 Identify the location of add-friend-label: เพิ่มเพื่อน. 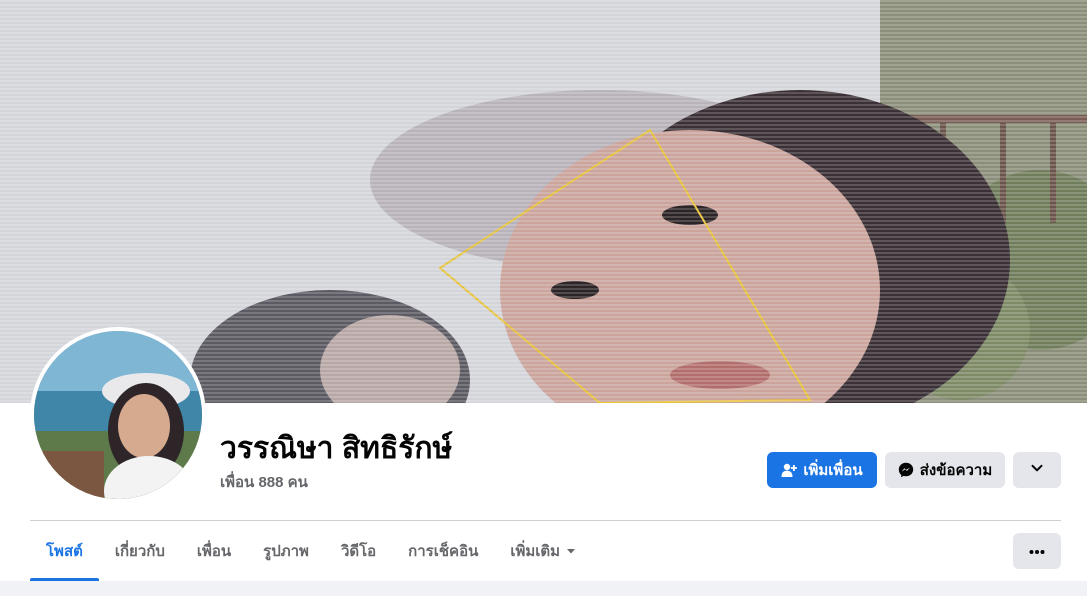
(833, 470).